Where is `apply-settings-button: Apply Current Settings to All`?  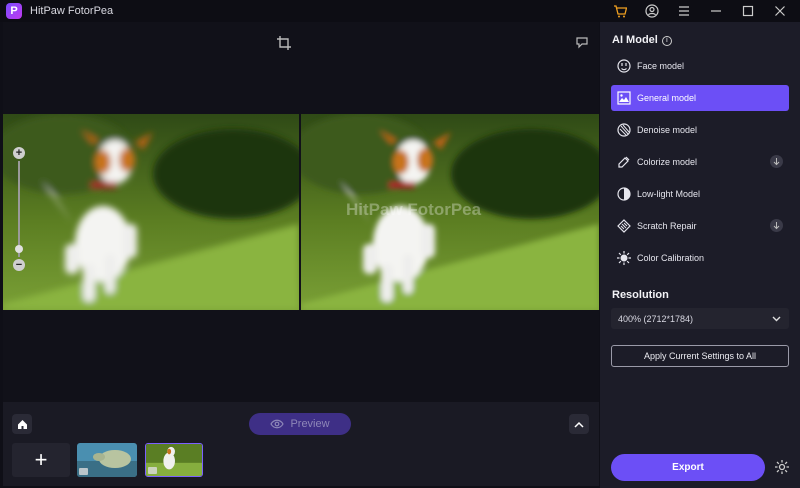
apply-settings-button: Apply Current Settings to All is located at coordinates (700, 356).